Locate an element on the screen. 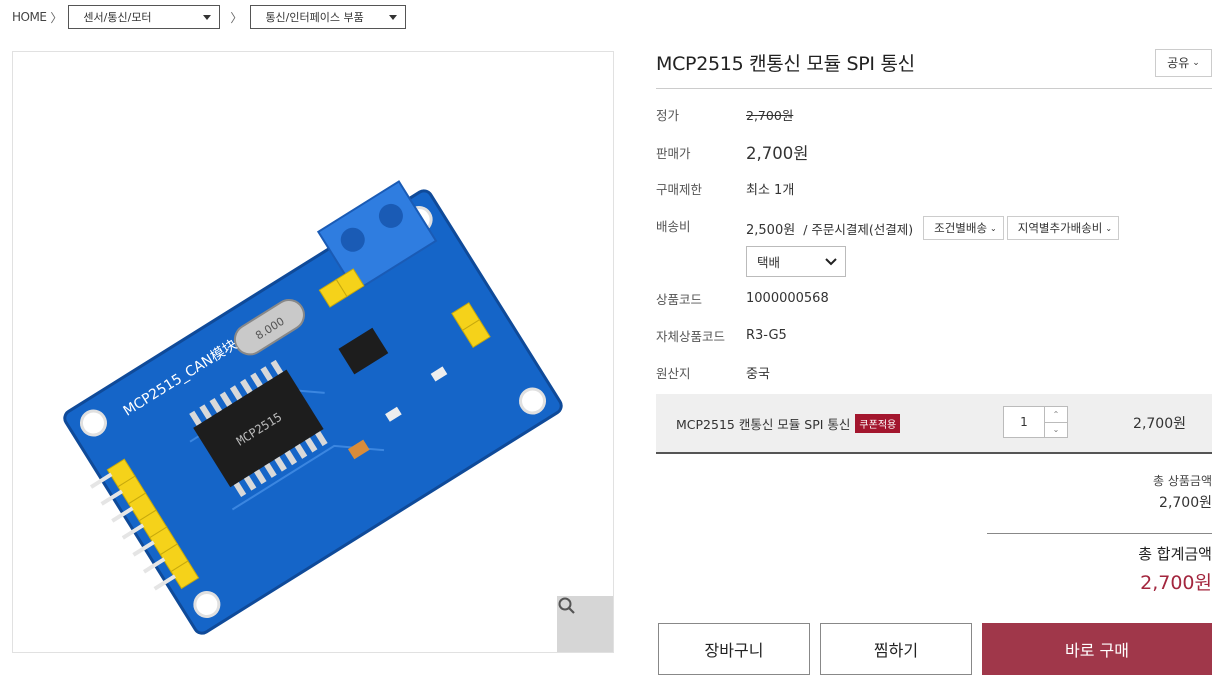 Image resolution: width=1226 pixels, height=682 pixels. wishlist-button: 찜하기 is located at coordinates (896, 649).